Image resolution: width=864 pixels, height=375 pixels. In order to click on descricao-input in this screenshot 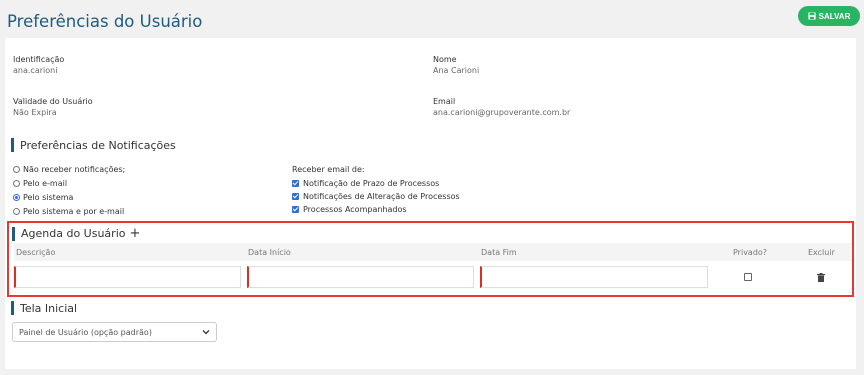, I will do `click(127, 277)`.